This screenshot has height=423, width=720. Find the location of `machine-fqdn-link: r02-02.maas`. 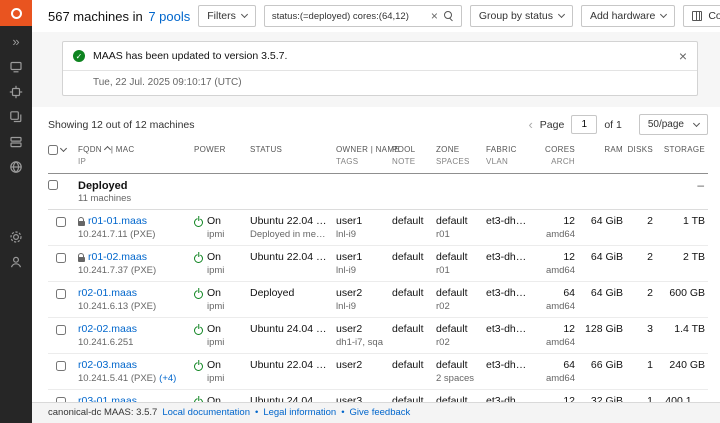

machine-fqdn-link: r02-02.maas is located at coordinates (107, 330).